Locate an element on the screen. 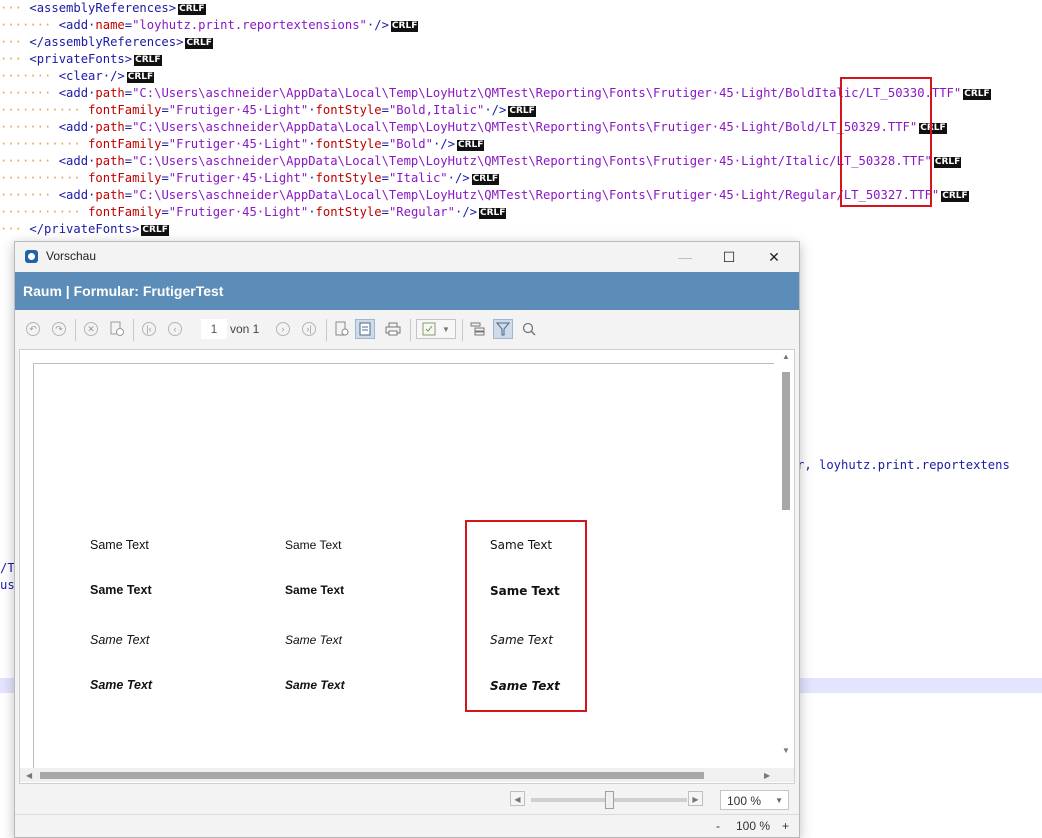  preview-toolbar: ↶ ↷ ✕ |‹ ‹ 1 von 1 › ›| ▼ is located at coordinates (407, 329).